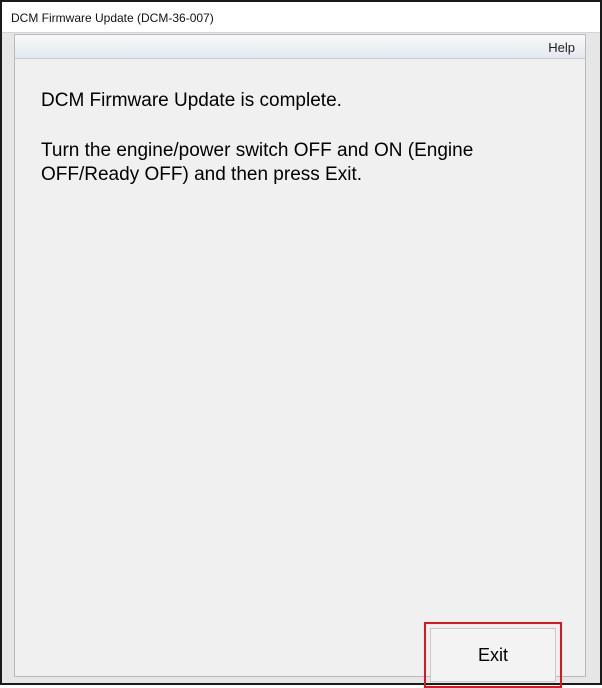 Image resolution: width=602 pixels, height=688 pixels. I want to click on completion-message: DCM Firmware Update is complete., so click(191, 100).